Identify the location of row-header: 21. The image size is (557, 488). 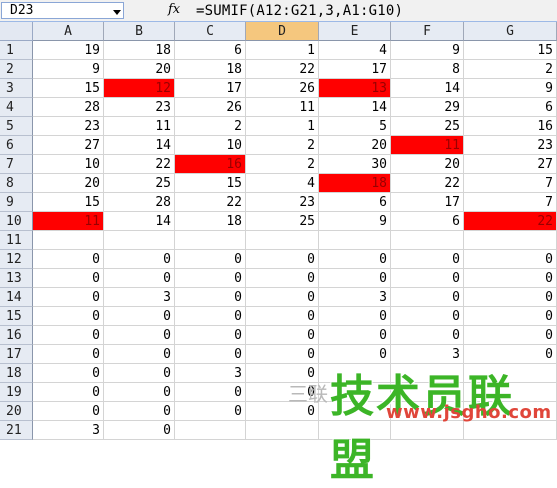
(16, 430).